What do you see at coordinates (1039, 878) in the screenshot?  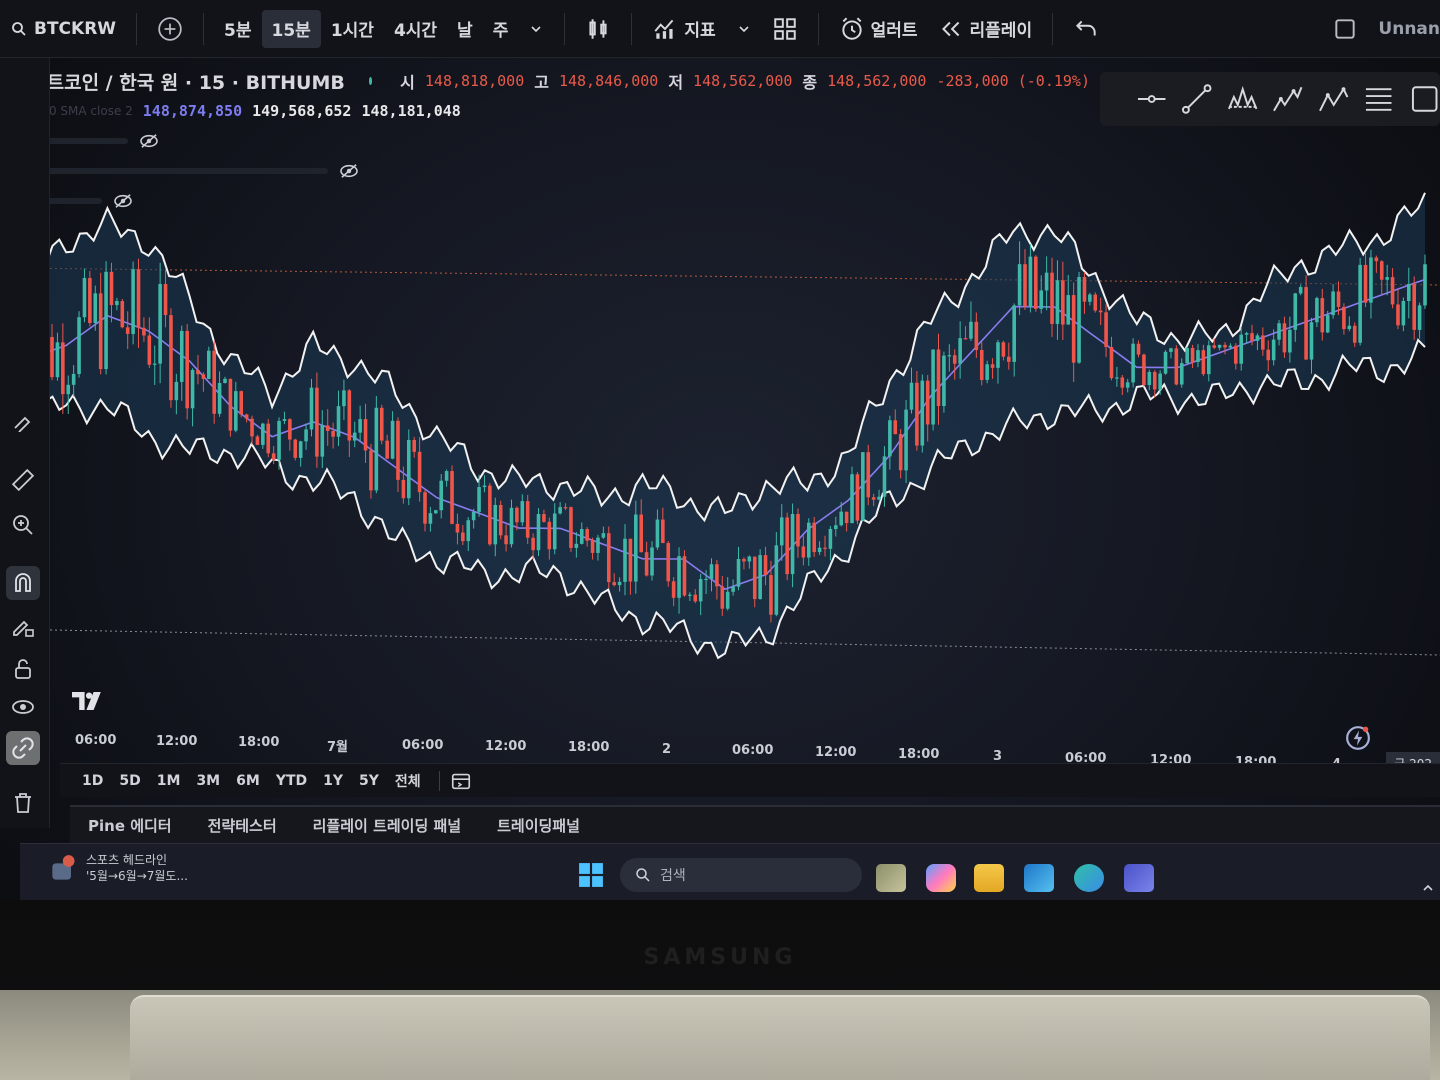 I see `outlook-icon` at bounding box center [1039, 878].